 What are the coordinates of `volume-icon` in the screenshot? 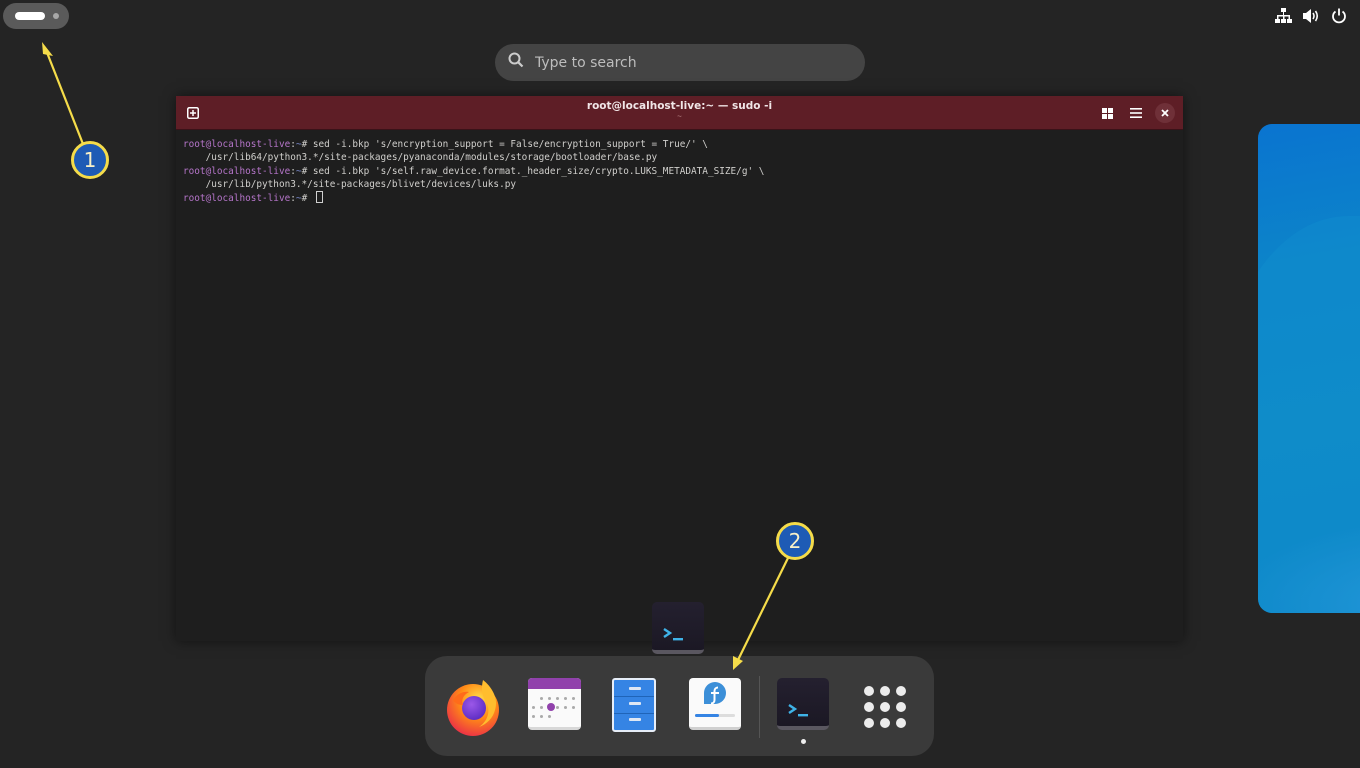 It's located at (1311, 16).